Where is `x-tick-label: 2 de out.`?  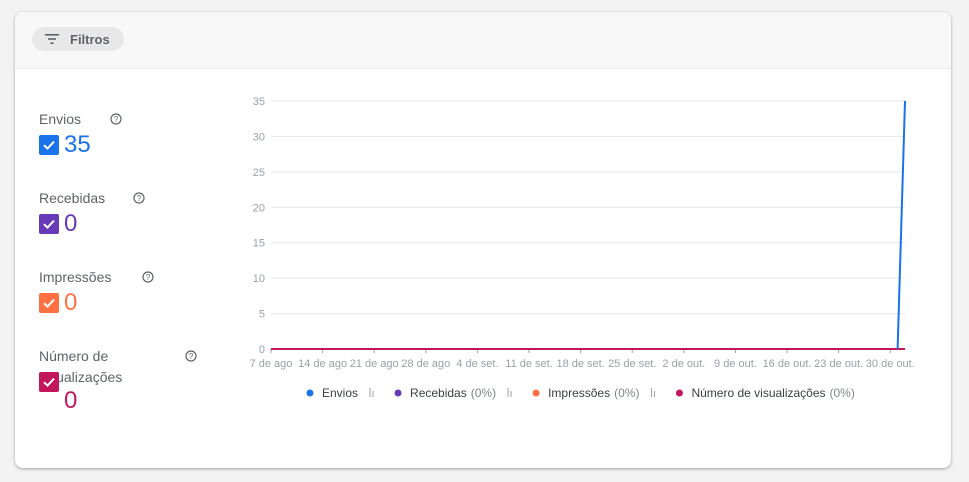
x-tick-label: 2 de out. is located at coordinates (683, 364).